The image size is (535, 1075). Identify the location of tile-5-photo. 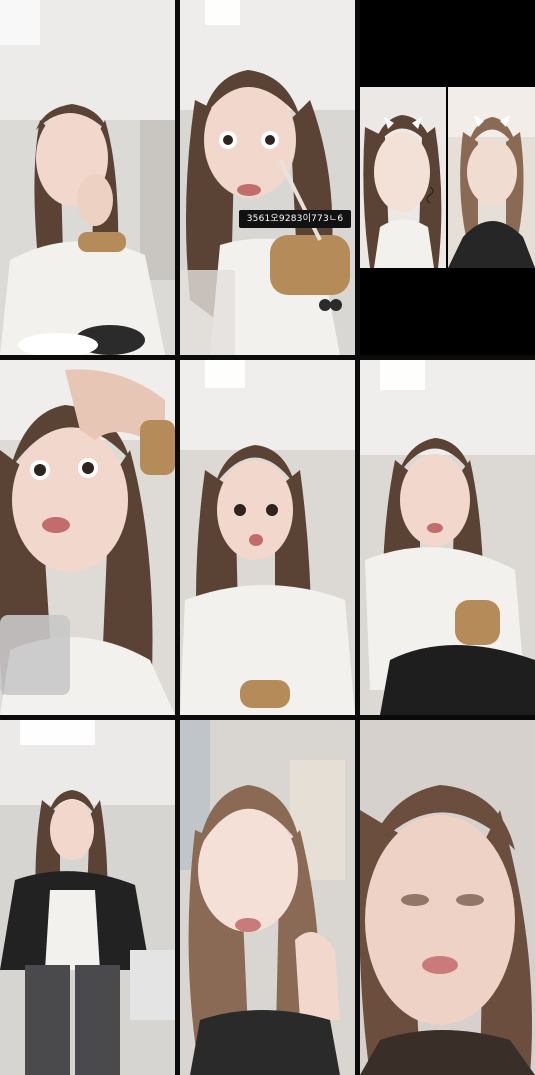
(267, 537).